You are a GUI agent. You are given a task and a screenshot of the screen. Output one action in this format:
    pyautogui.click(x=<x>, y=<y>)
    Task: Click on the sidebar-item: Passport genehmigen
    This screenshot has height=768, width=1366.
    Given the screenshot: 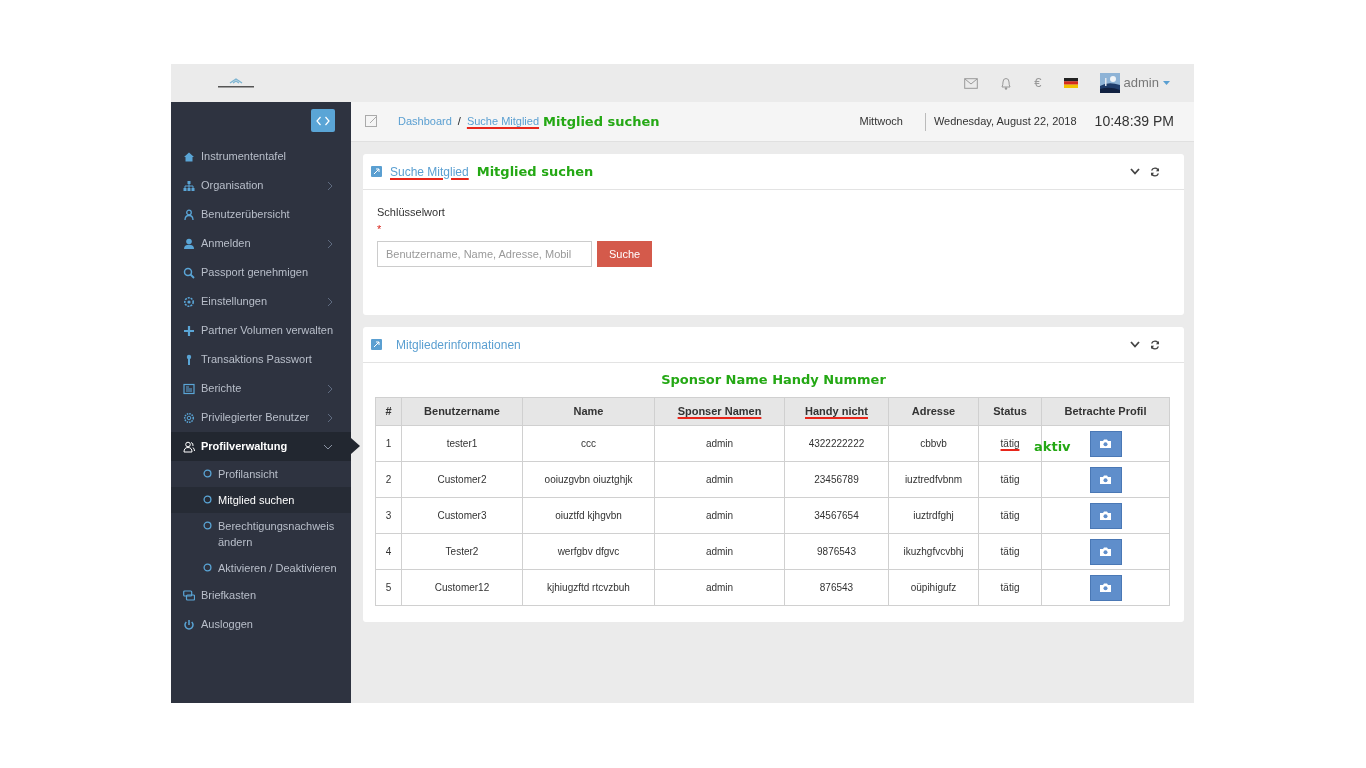 What is the action you would take?
    pyautogui.click(x=261, y=272)
    